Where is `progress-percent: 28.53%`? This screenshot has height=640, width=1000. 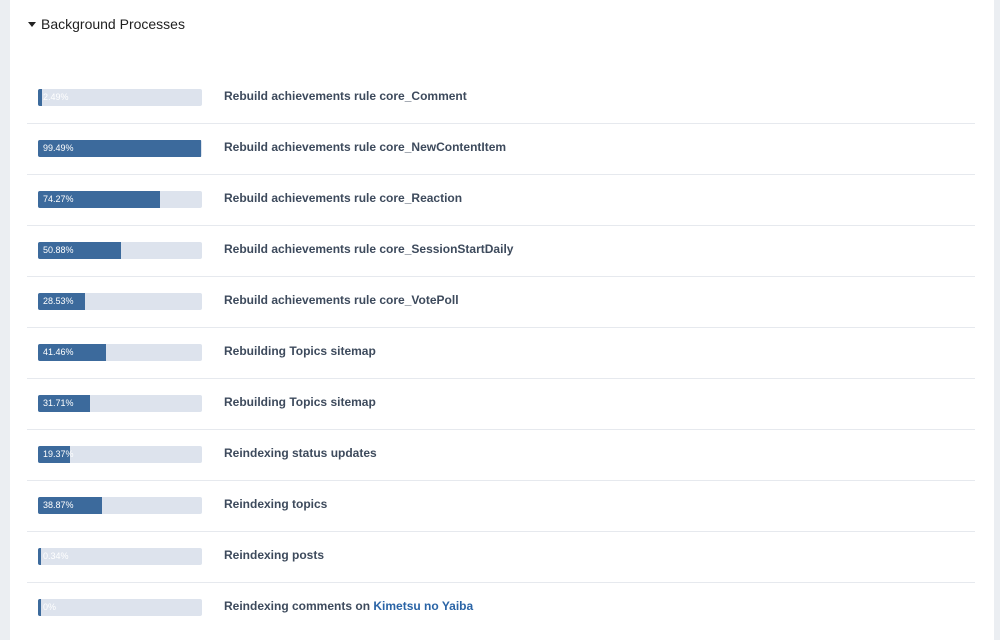 progress-percent: 28.53% is located at coordinates (58, 301).